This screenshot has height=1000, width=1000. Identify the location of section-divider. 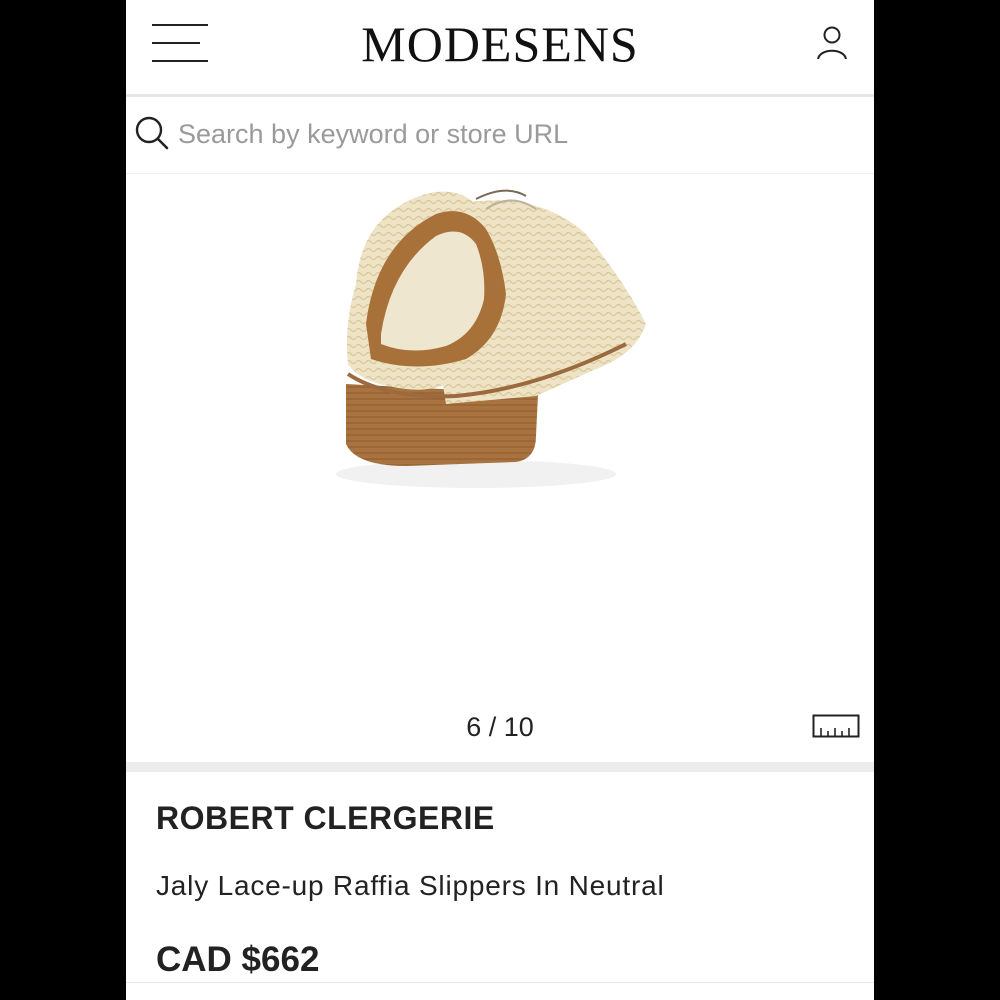
(500, 767).